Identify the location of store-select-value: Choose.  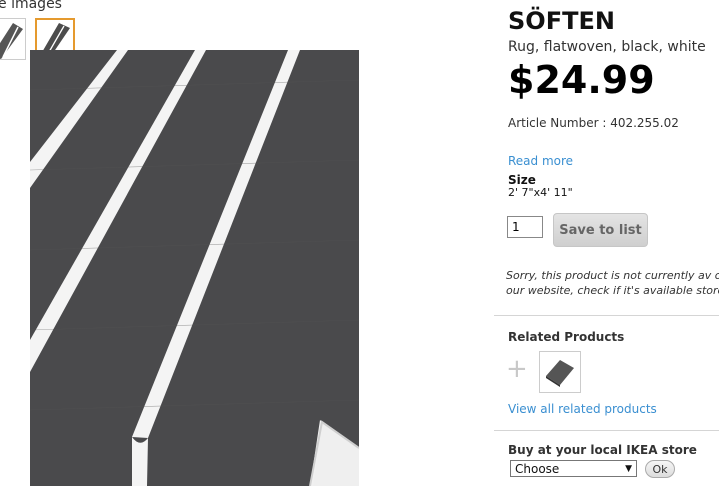
(537, 468).